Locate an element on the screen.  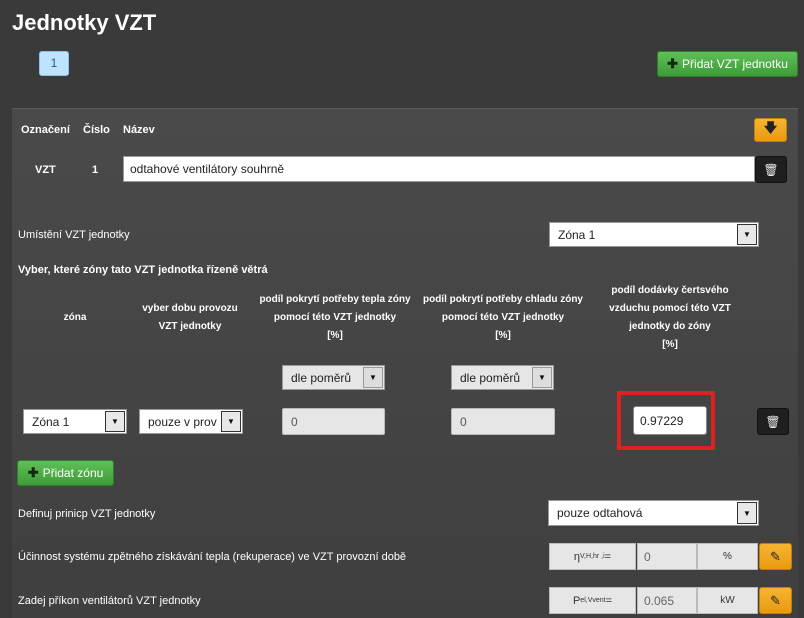
unit-oznaceni: VZT is located at coordinates (45, 170).